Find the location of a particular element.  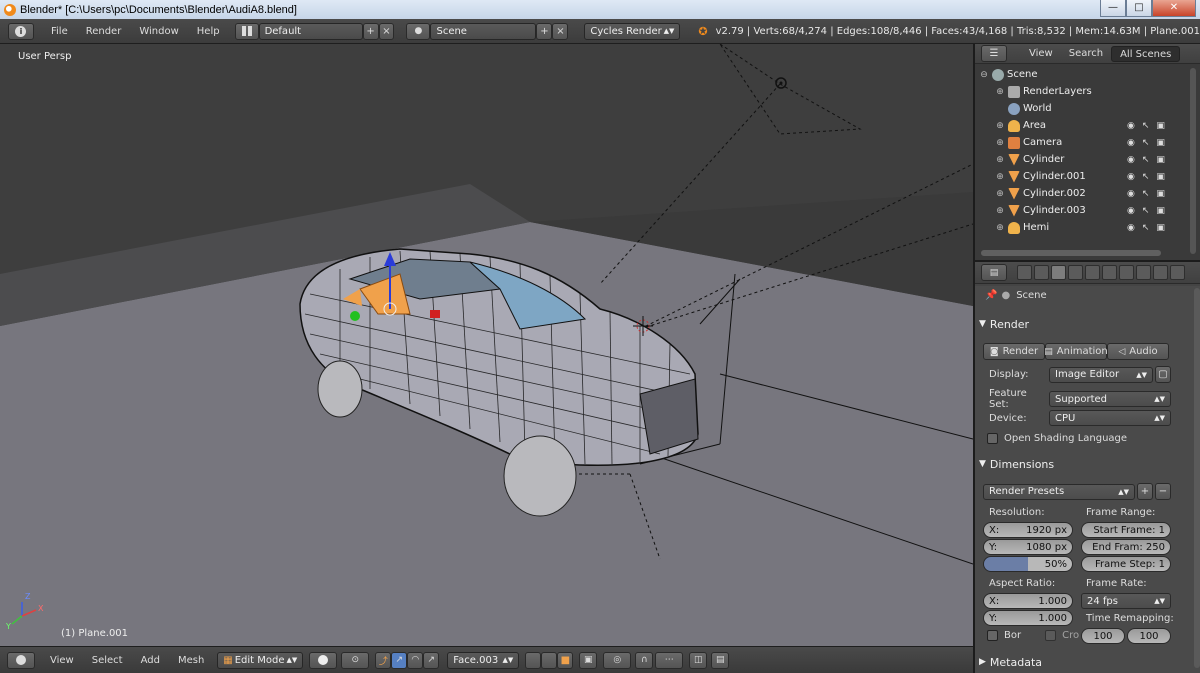

aspect-x-field: X: 1.000 is located at coordinates (1028, 601).